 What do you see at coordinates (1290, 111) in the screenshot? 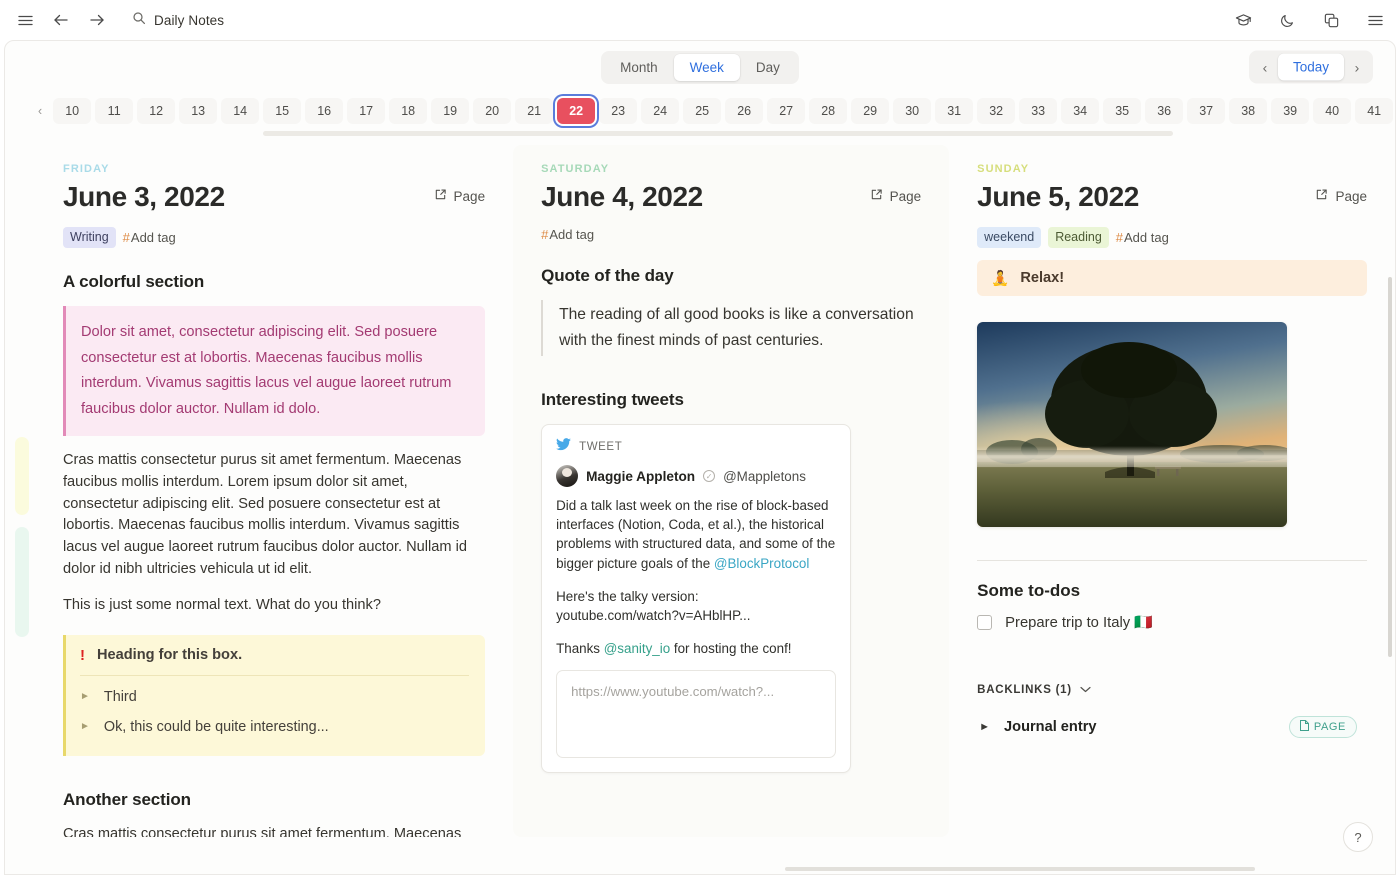
I see `week-chip-39: 39` at bounding box center [1290, 111].